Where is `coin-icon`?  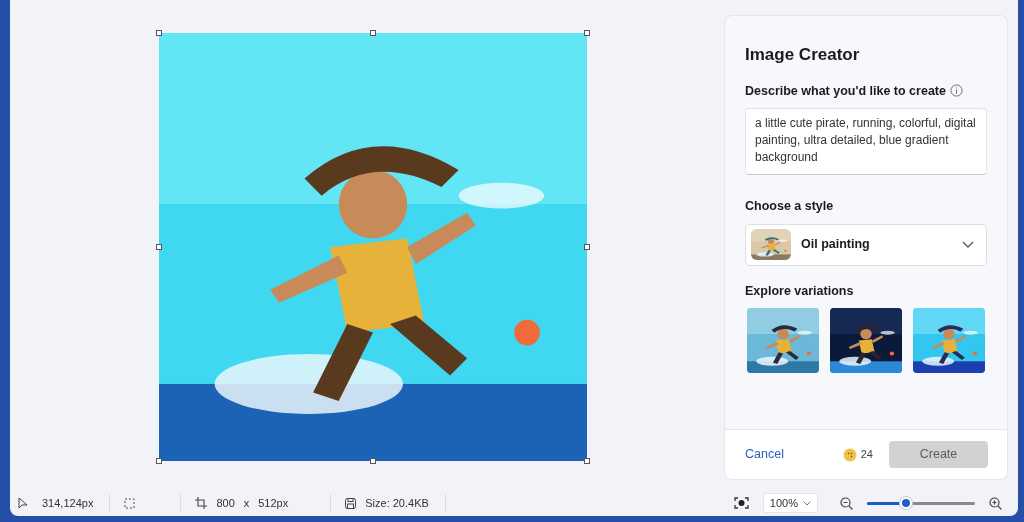 coin-icon is located at coordinates (849, 454).